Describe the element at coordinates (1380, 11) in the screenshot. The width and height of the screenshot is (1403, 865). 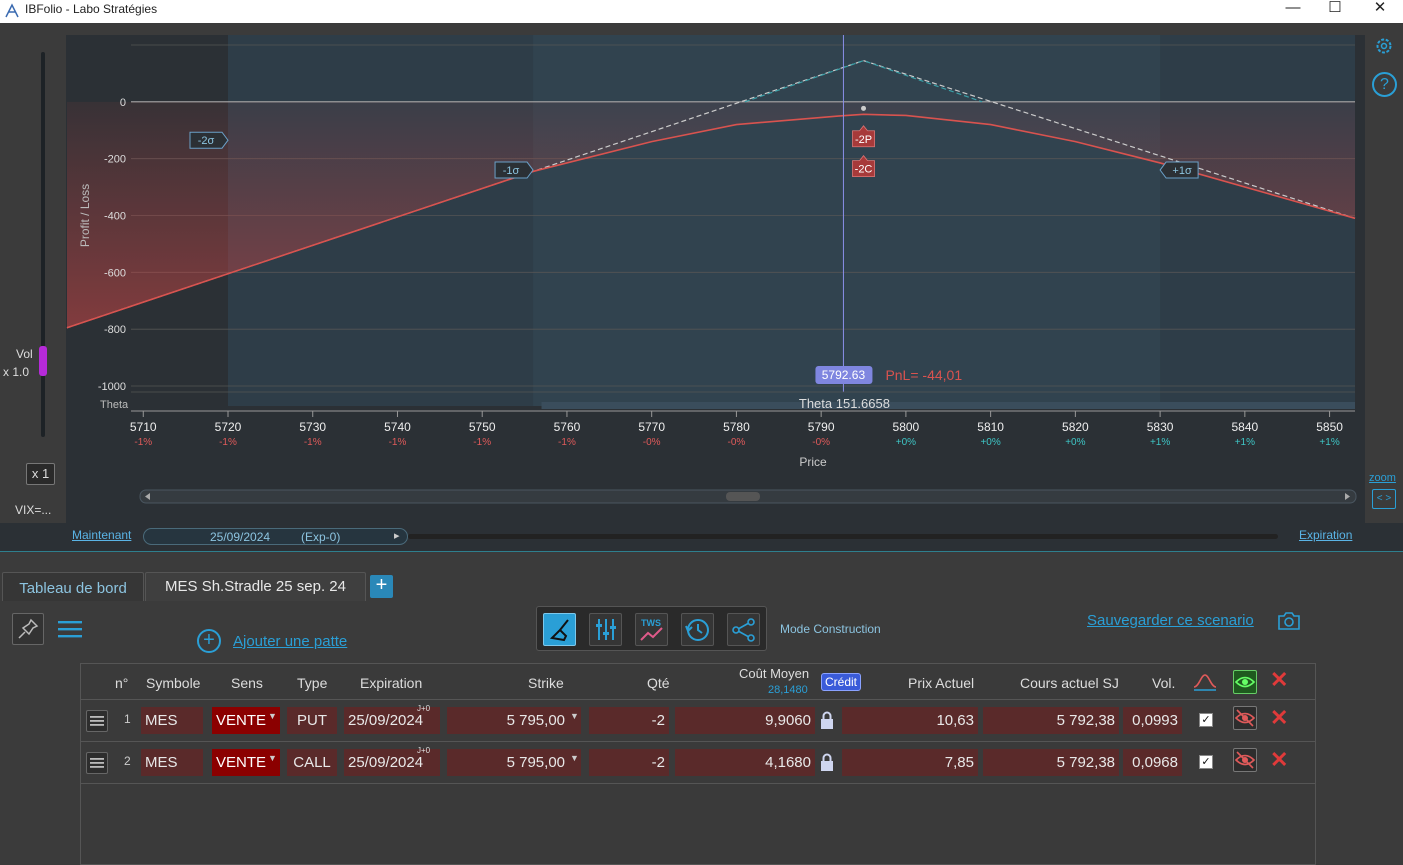
I see `close-window-button: ✕` at that location.